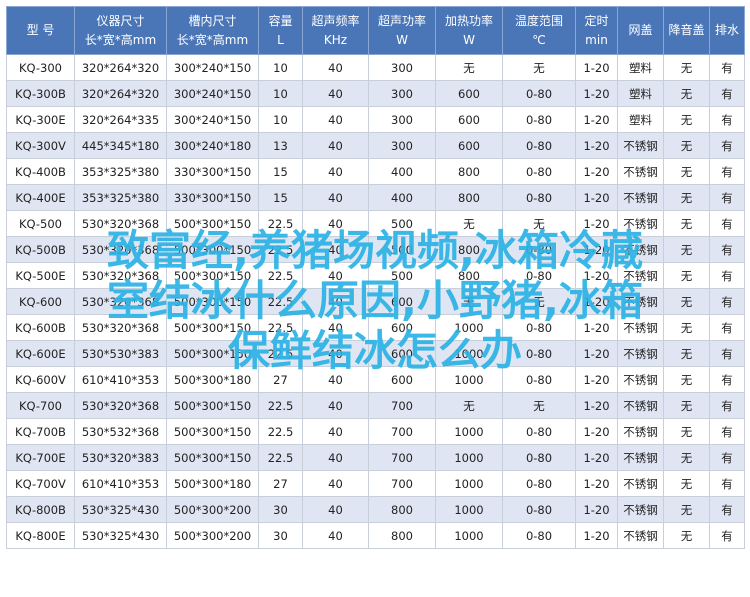 The image size is (750, 597). Describe the element at coordinates (596, 20) in the screenshot. I see `column-header-line1: 定时` at that location.